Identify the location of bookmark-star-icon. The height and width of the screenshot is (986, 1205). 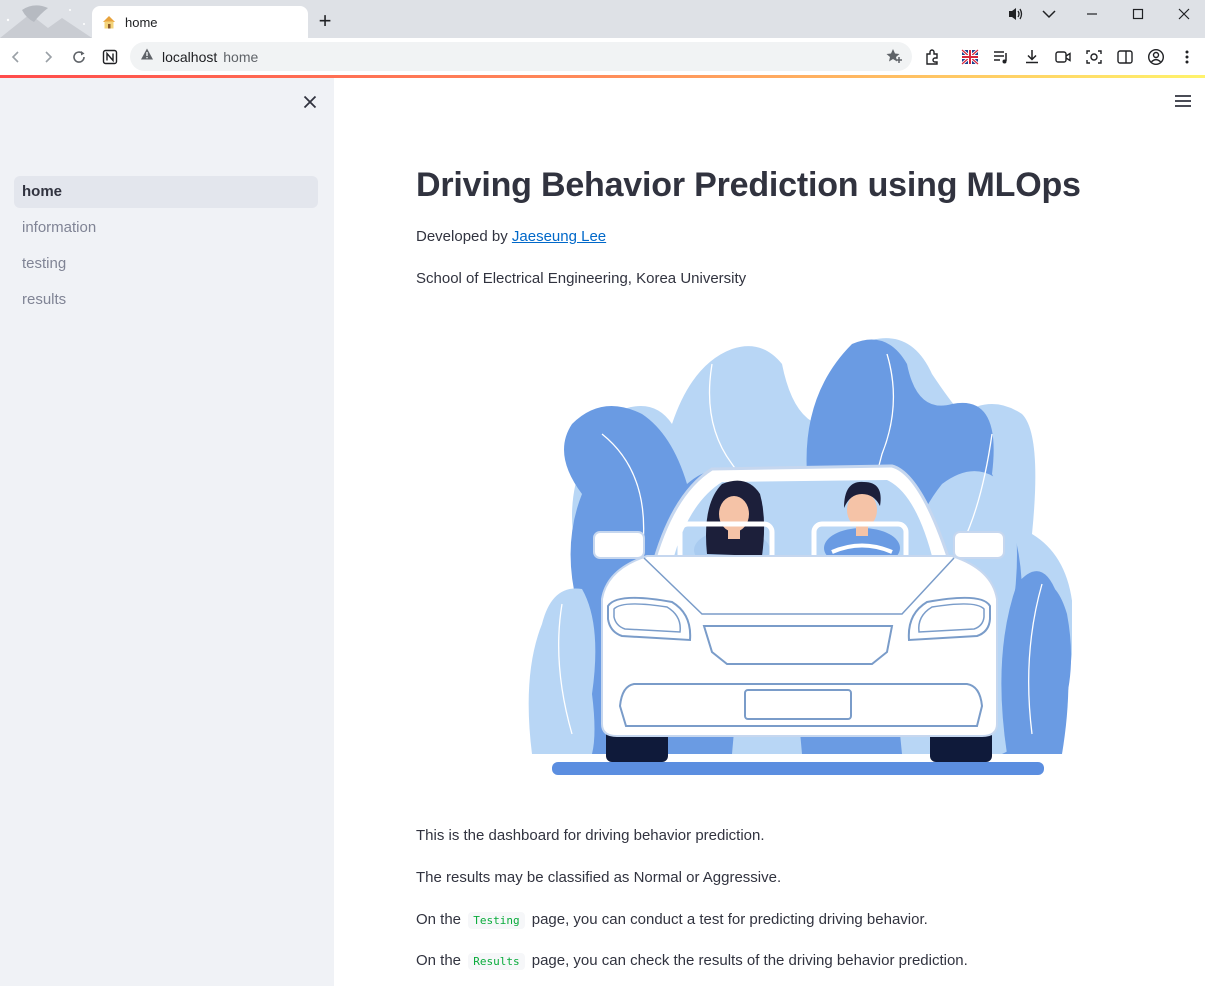
(895, 58).